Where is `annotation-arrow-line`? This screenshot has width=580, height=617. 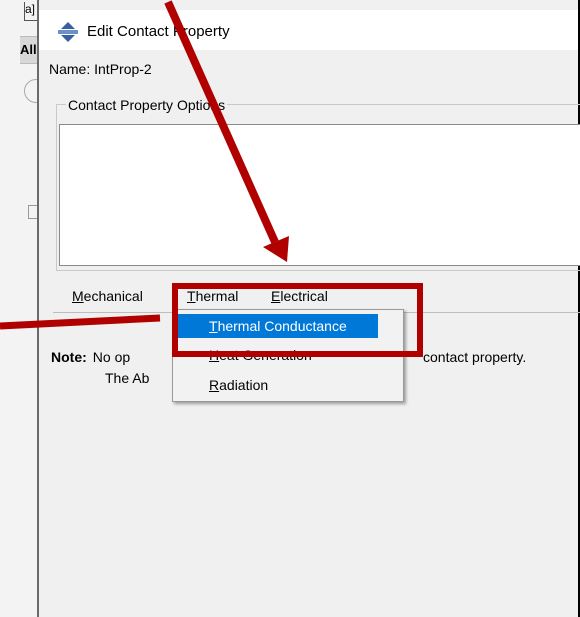 annotation-arrow-line is located at coordinates (221, 122).